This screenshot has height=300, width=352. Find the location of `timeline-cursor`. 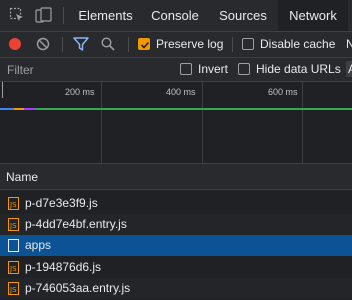

timeline-cursor is located at coordinates (2, 90).